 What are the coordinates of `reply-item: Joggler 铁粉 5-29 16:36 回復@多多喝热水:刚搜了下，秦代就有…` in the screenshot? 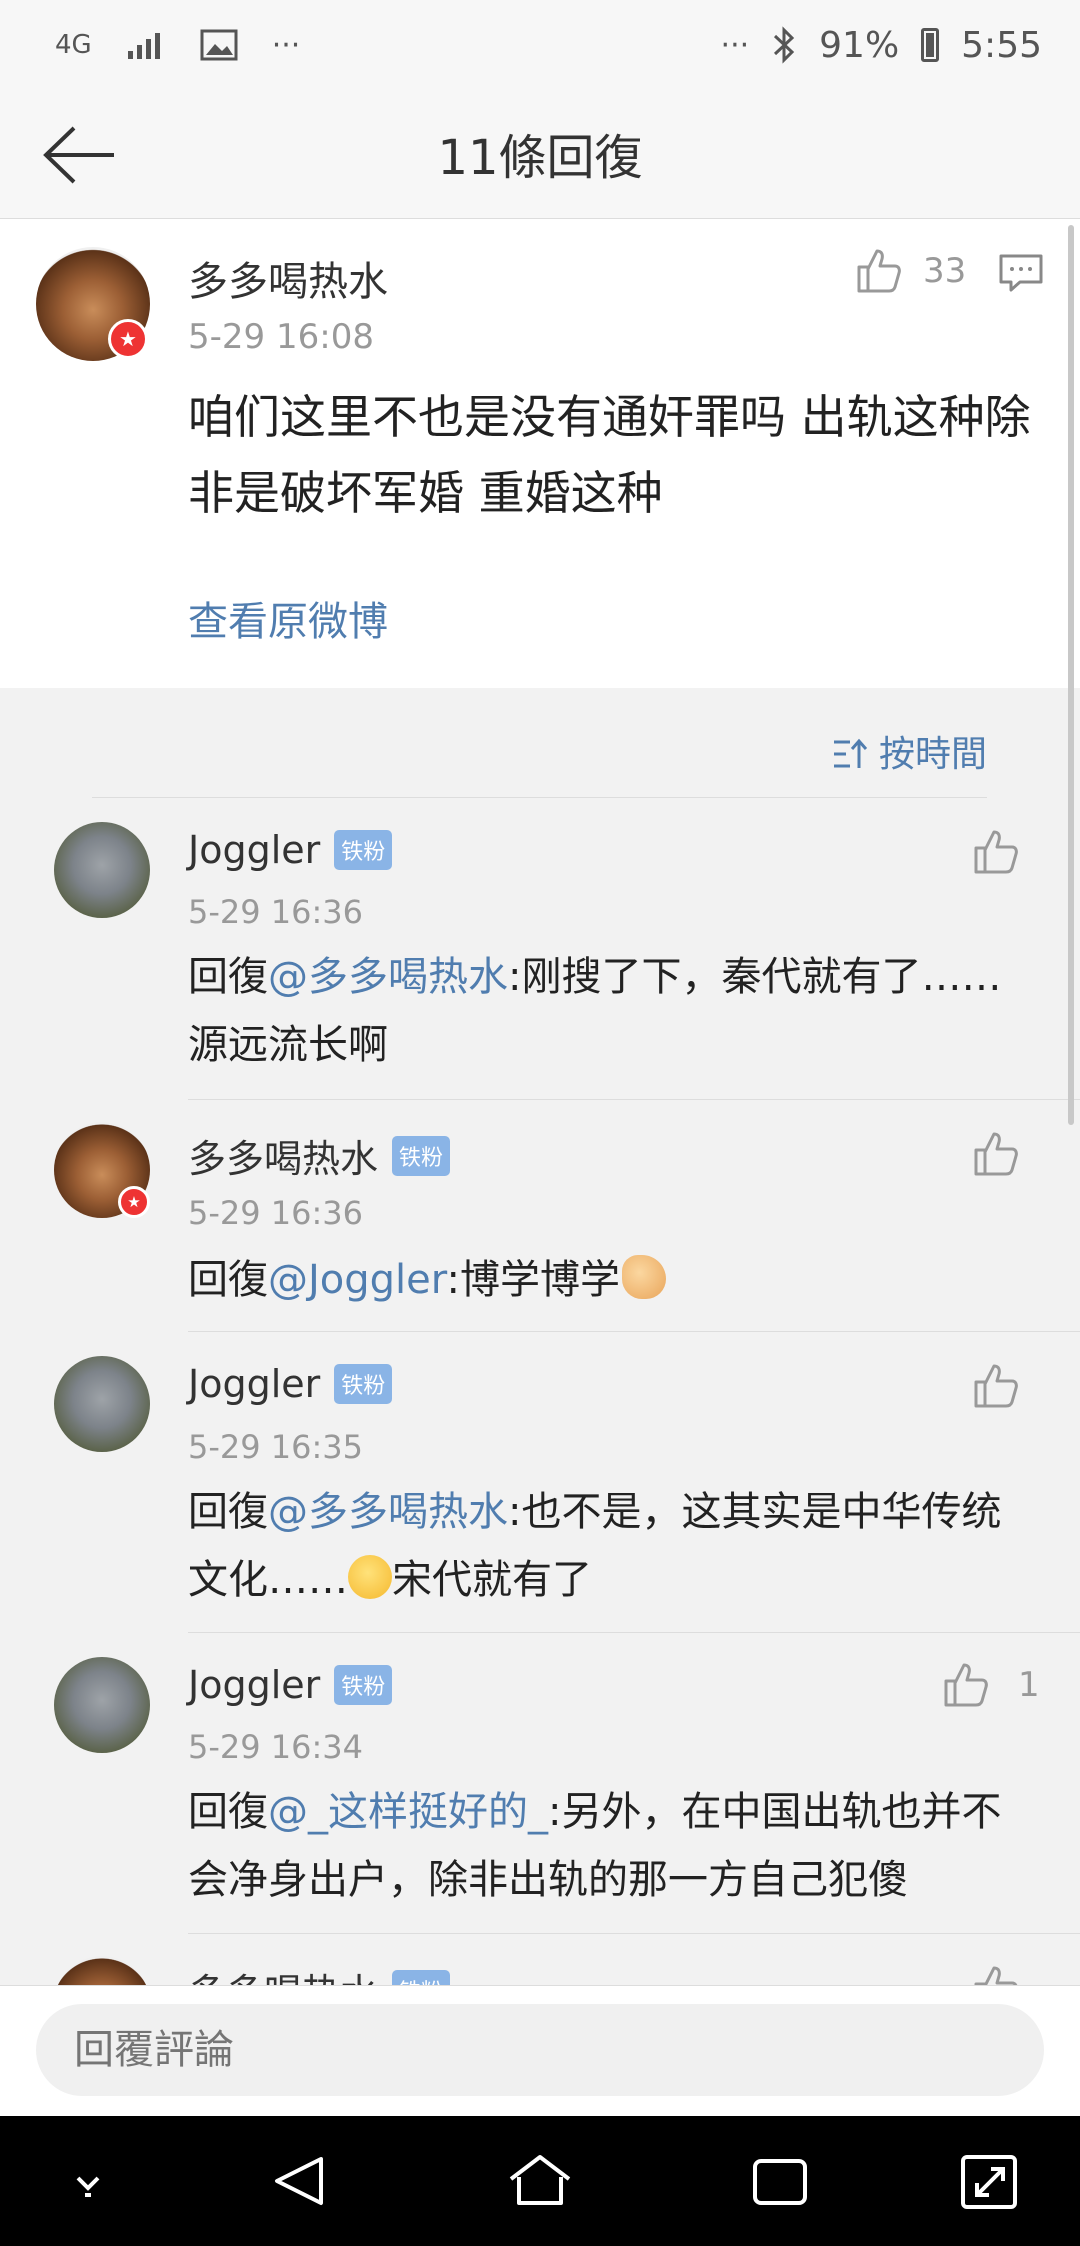 It's located at (540, 948).